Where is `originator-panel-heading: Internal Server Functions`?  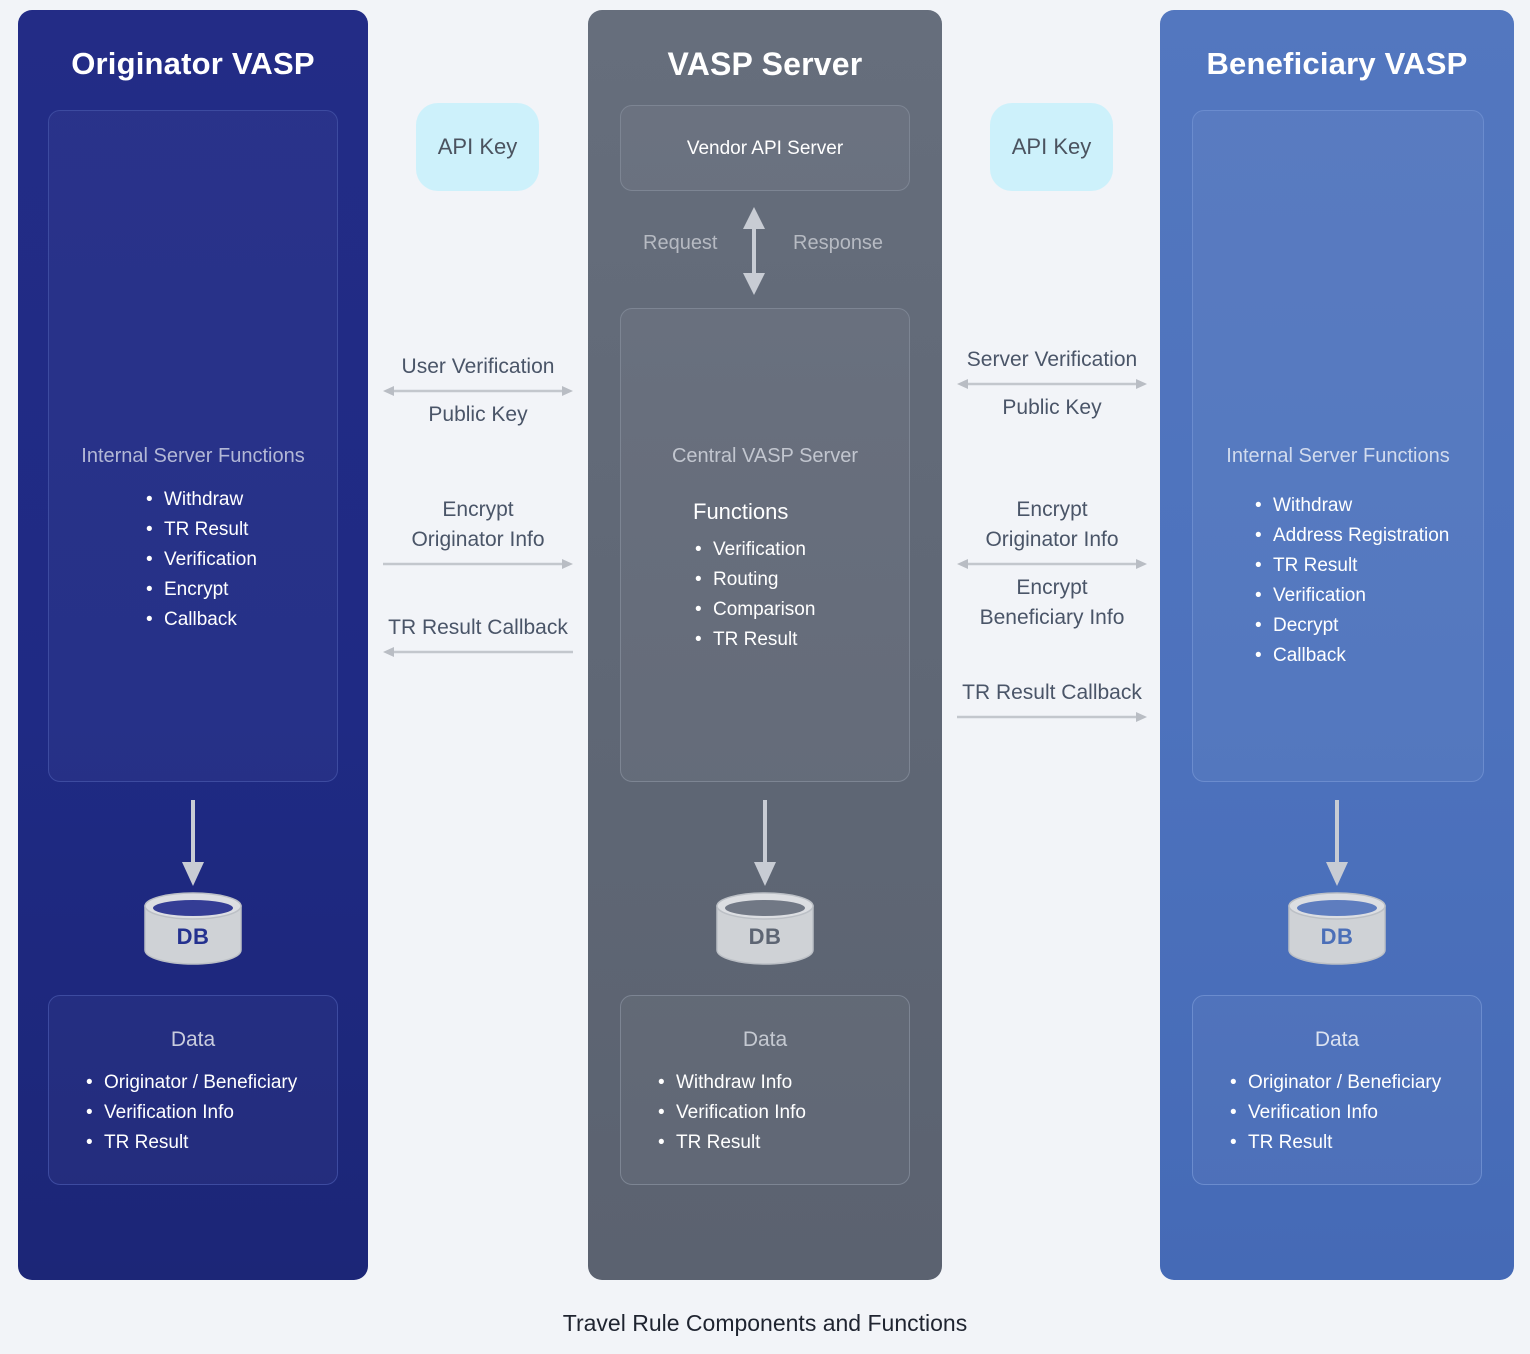
originator-panel-heading: Internal Server Functions is located at coordinates (193, 456).